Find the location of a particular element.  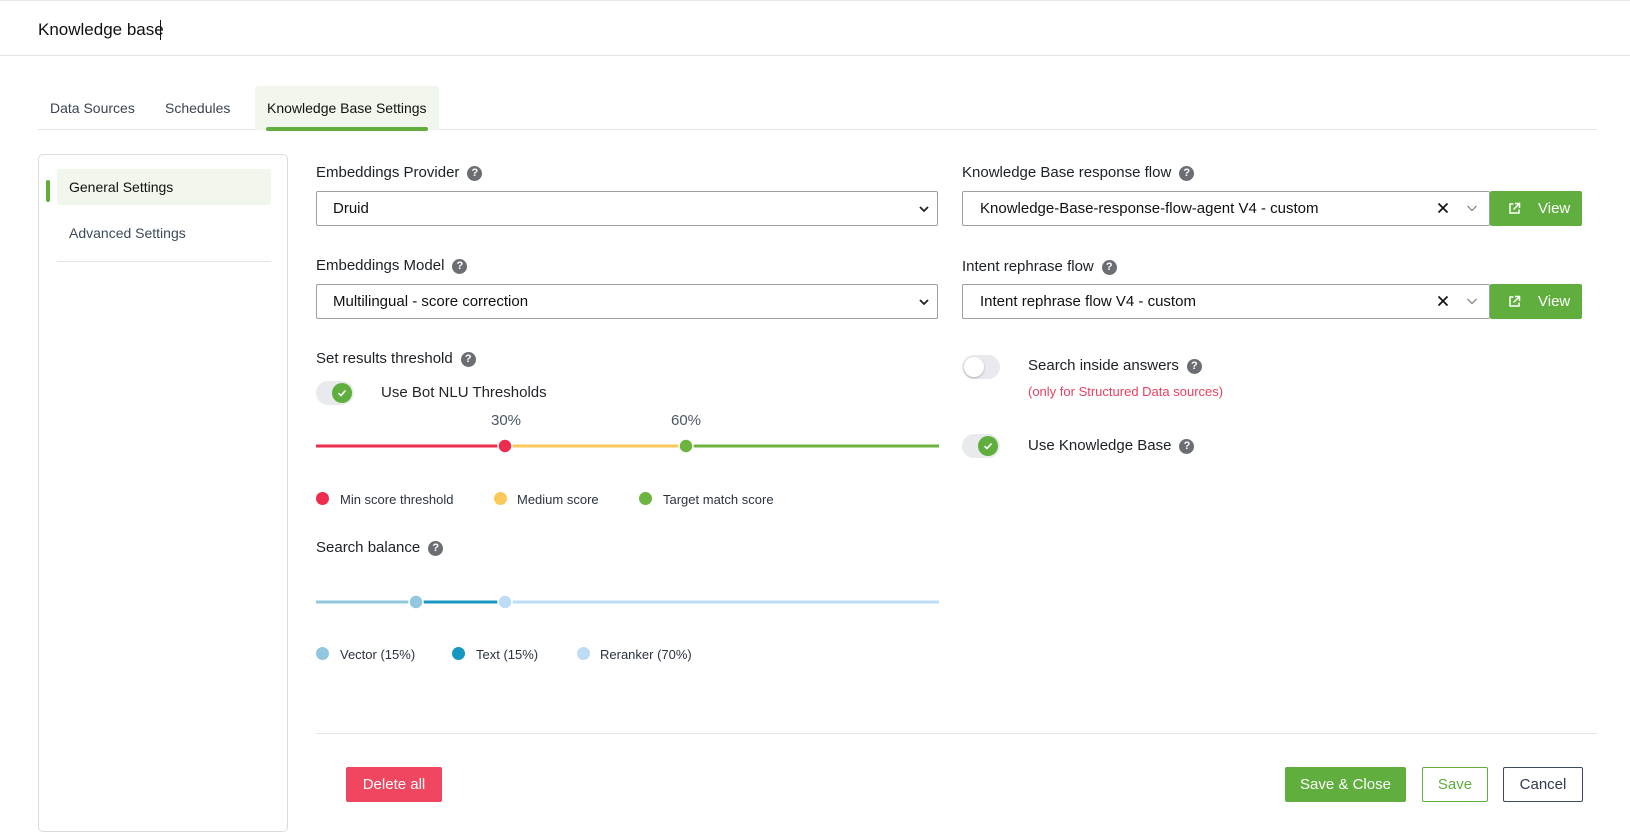

intent-rephrase-flow-value: Intent rephrase flow V4 - custom is located at coordinates (1088, 301).